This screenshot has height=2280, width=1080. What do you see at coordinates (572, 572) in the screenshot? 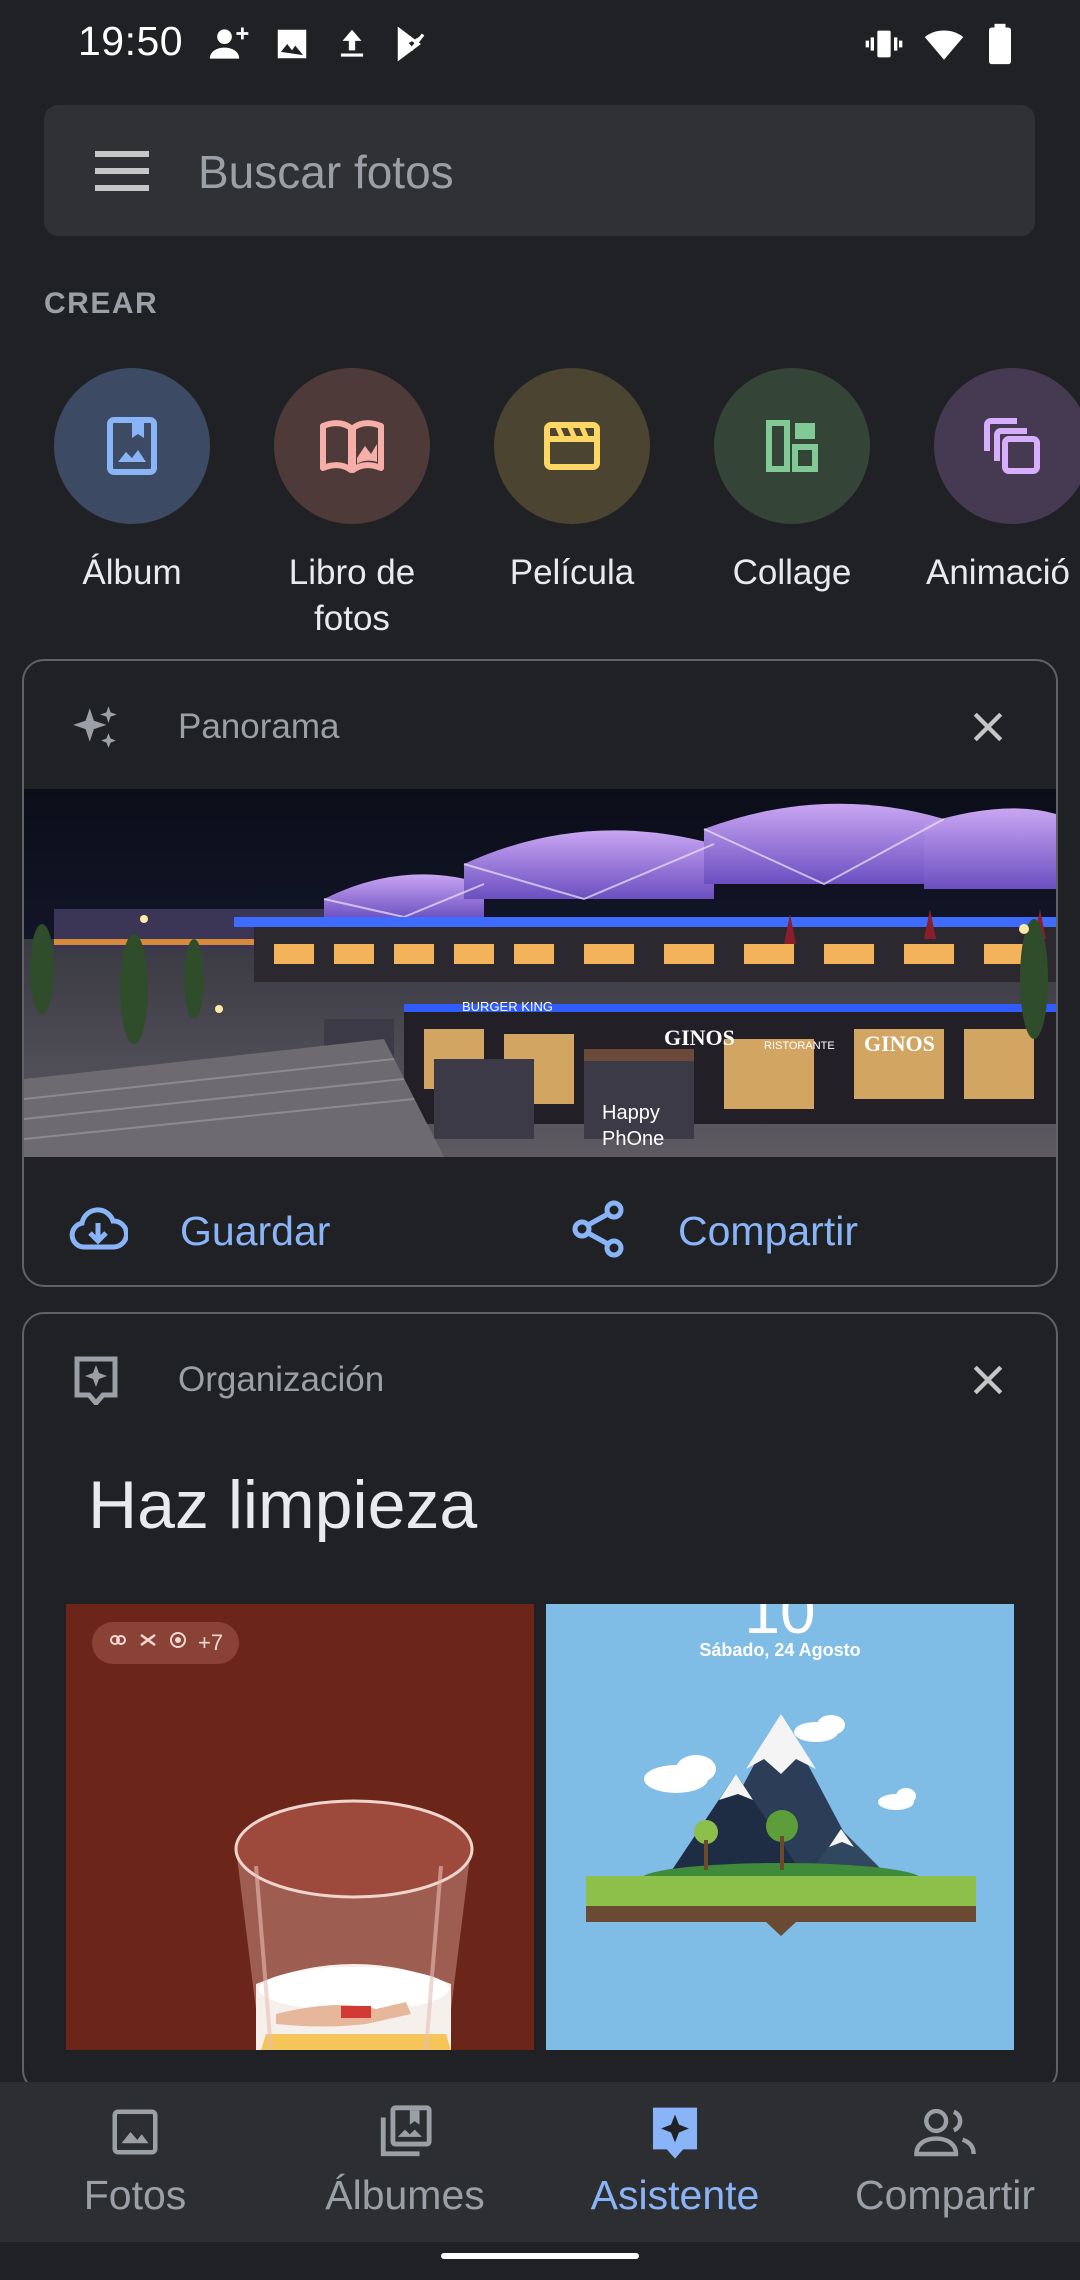
I see `create-movie-label: Película` at bounding box center [572, 572].